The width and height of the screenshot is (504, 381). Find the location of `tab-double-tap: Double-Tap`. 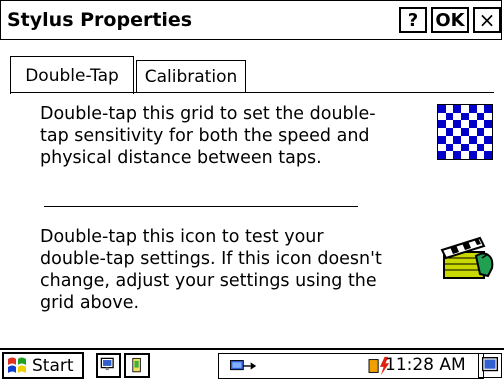

tab-double-tap: Double-Tap is located at coordinates (72, 75).